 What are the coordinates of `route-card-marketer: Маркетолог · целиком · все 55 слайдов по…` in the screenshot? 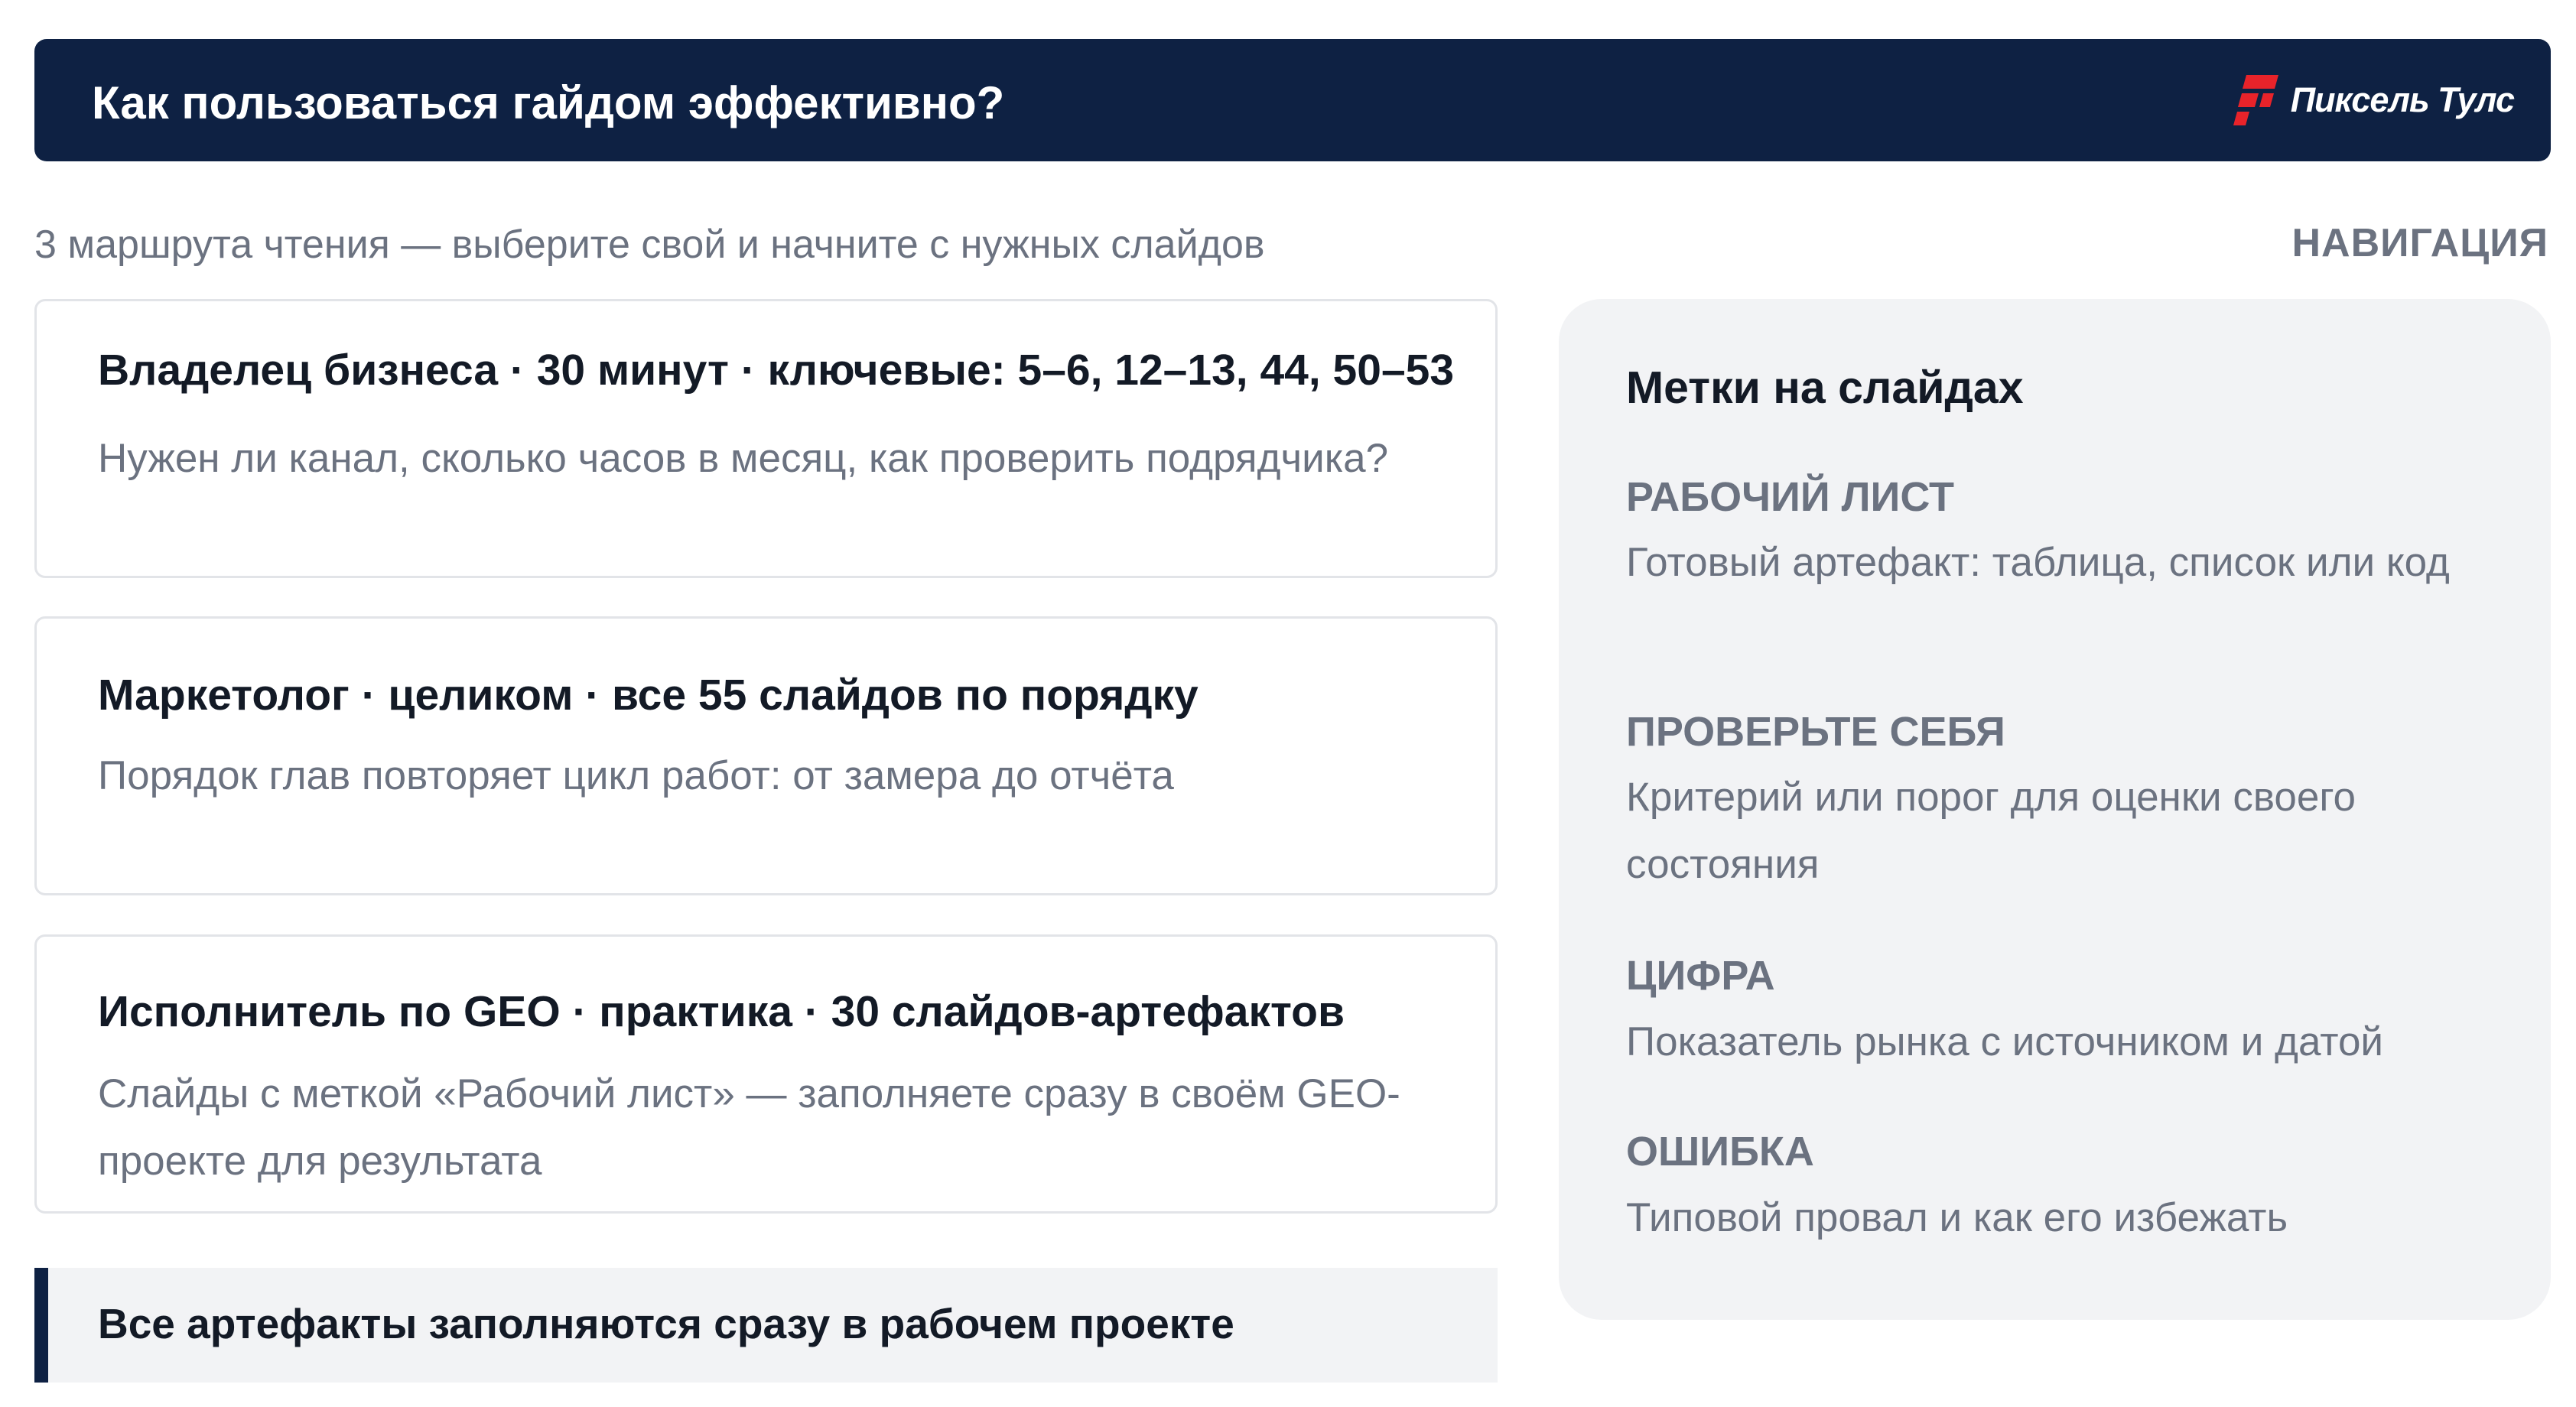 It's located at (766, 756).